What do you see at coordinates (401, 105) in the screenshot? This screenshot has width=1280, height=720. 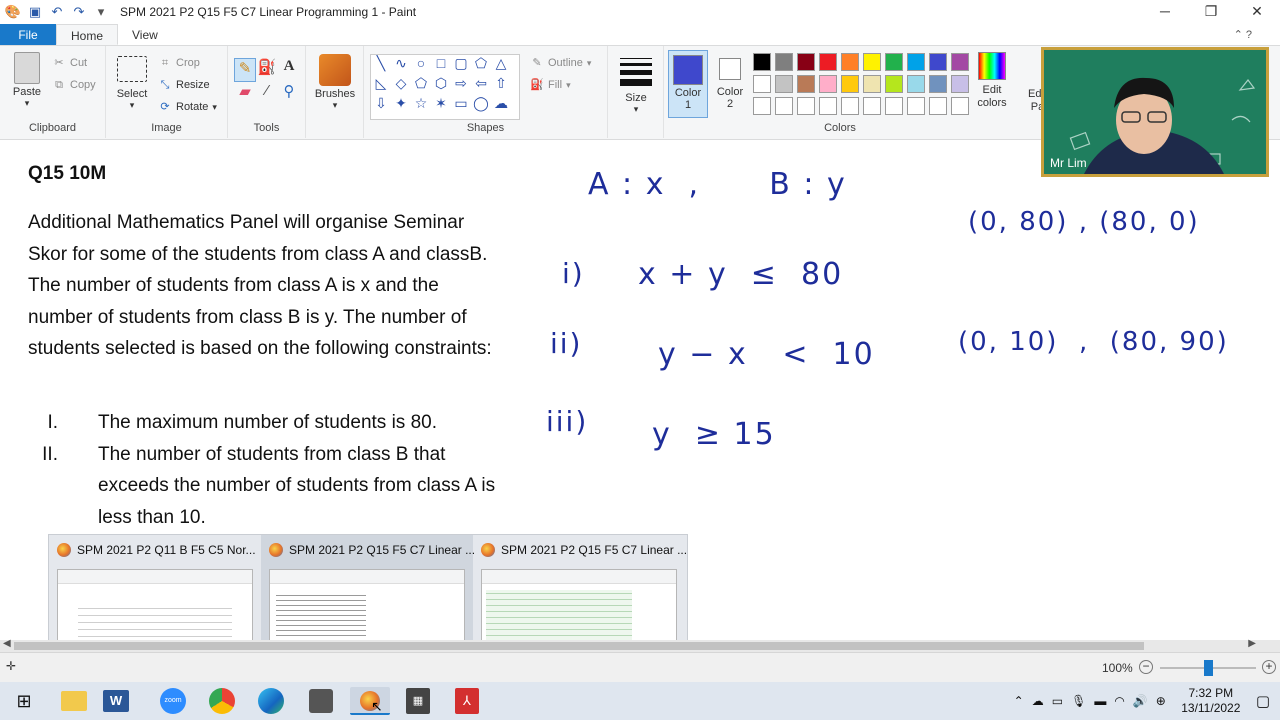 I see `four-star-icon: ✦` at bounding box center [401, 105].